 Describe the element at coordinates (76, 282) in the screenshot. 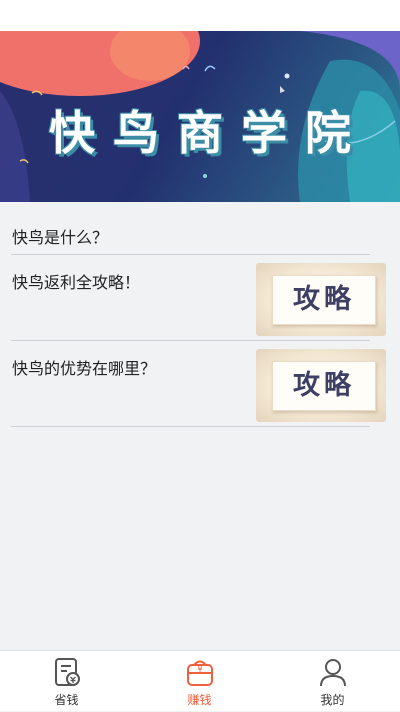

I see `article-title: 快鸟返利全攻略！` at that location.